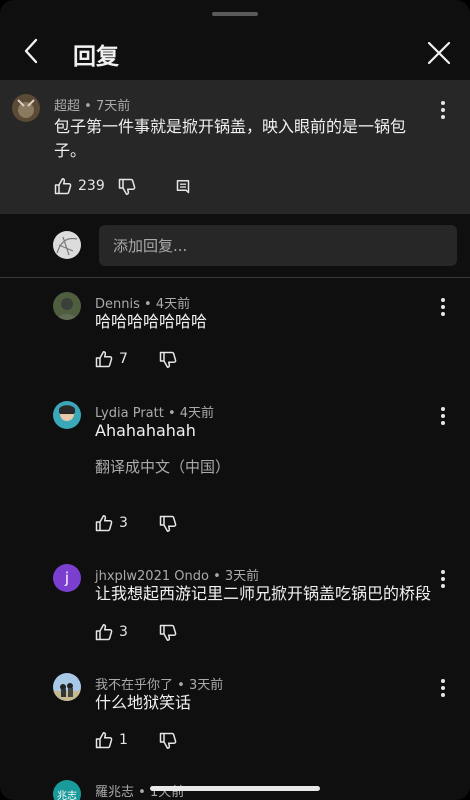  I want to click on comment-text: 包子第一件事就是掀开锅盖，映入眼前的是一锅包 子。, so click(234, 139).